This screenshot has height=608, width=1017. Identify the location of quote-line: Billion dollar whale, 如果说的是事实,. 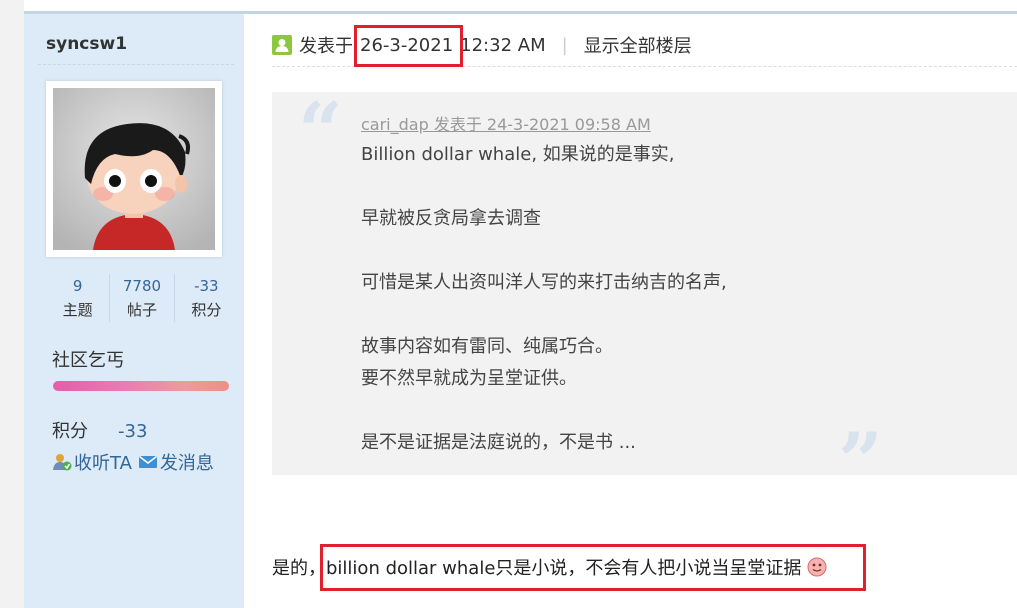
(518, 154).